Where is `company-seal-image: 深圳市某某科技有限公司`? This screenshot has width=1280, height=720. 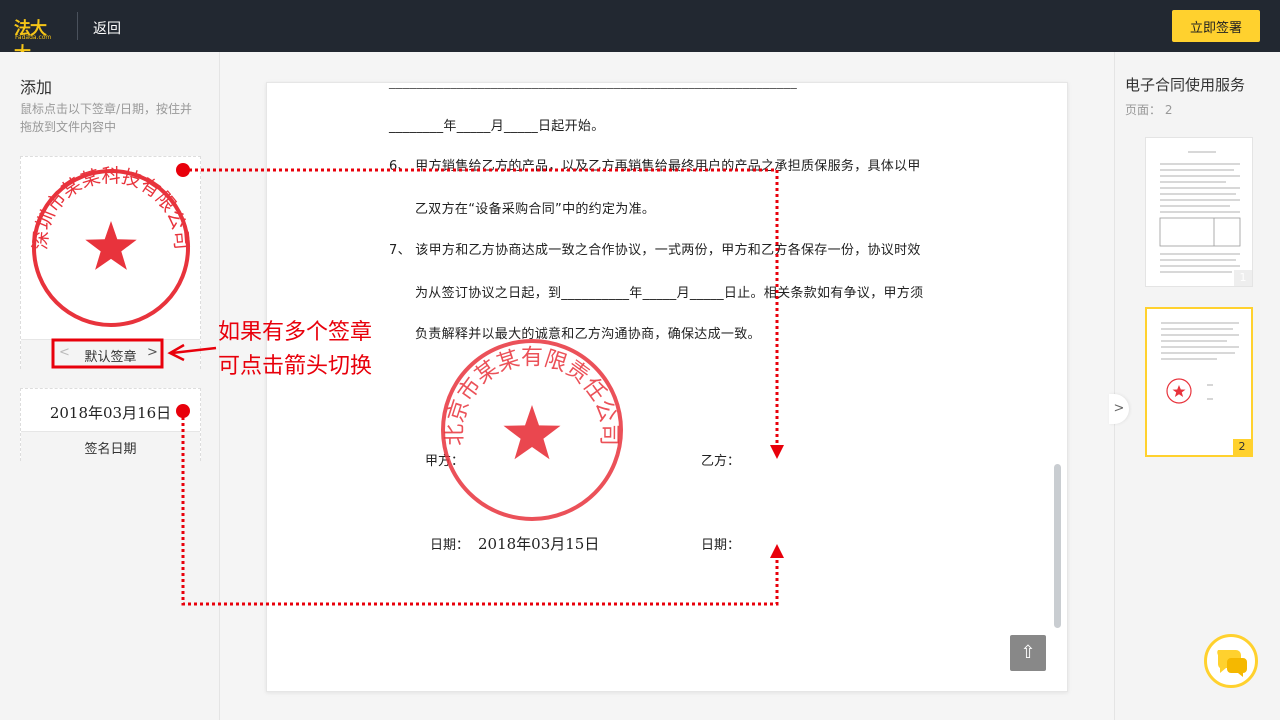 company-seal-image: 深圳市某某科技有限公司 is located at coordinates (110, 248).